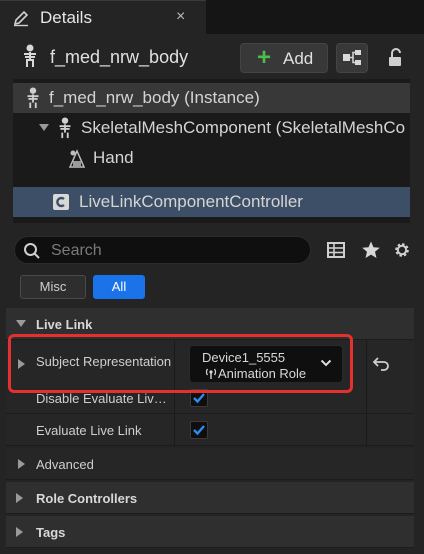 This screenshot has width=424, height=554. What do you see at coordinates (66, 17) in the screenshot?
I see `tab-title: Details` at bounding box center [66, 17].